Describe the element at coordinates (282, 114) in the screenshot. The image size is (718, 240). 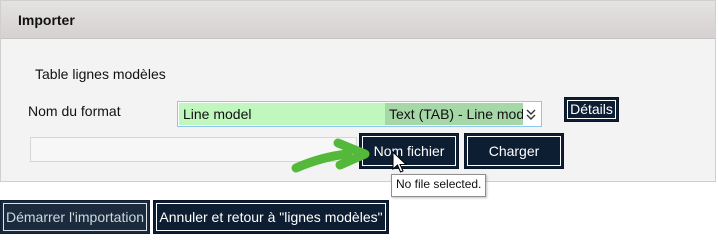
I see `format-select-left-value: Line model` at that location.